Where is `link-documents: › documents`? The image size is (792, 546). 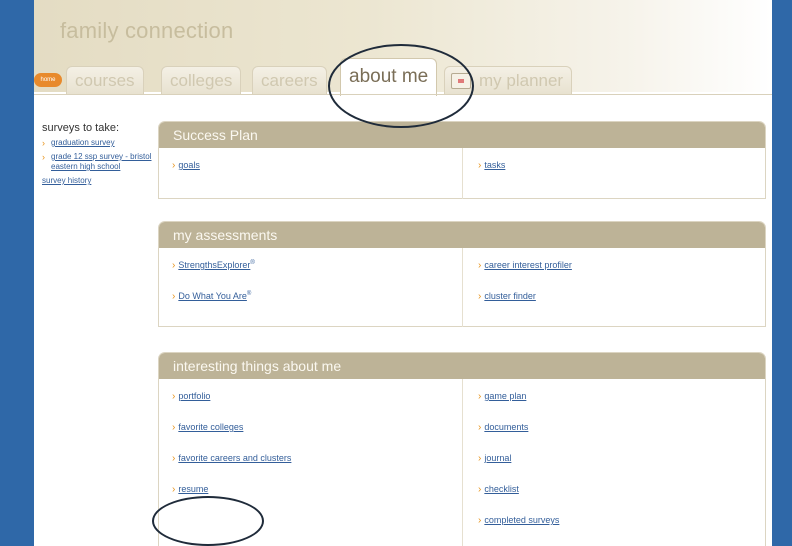
link-documents: › documents is located at coordinates (621, 425).